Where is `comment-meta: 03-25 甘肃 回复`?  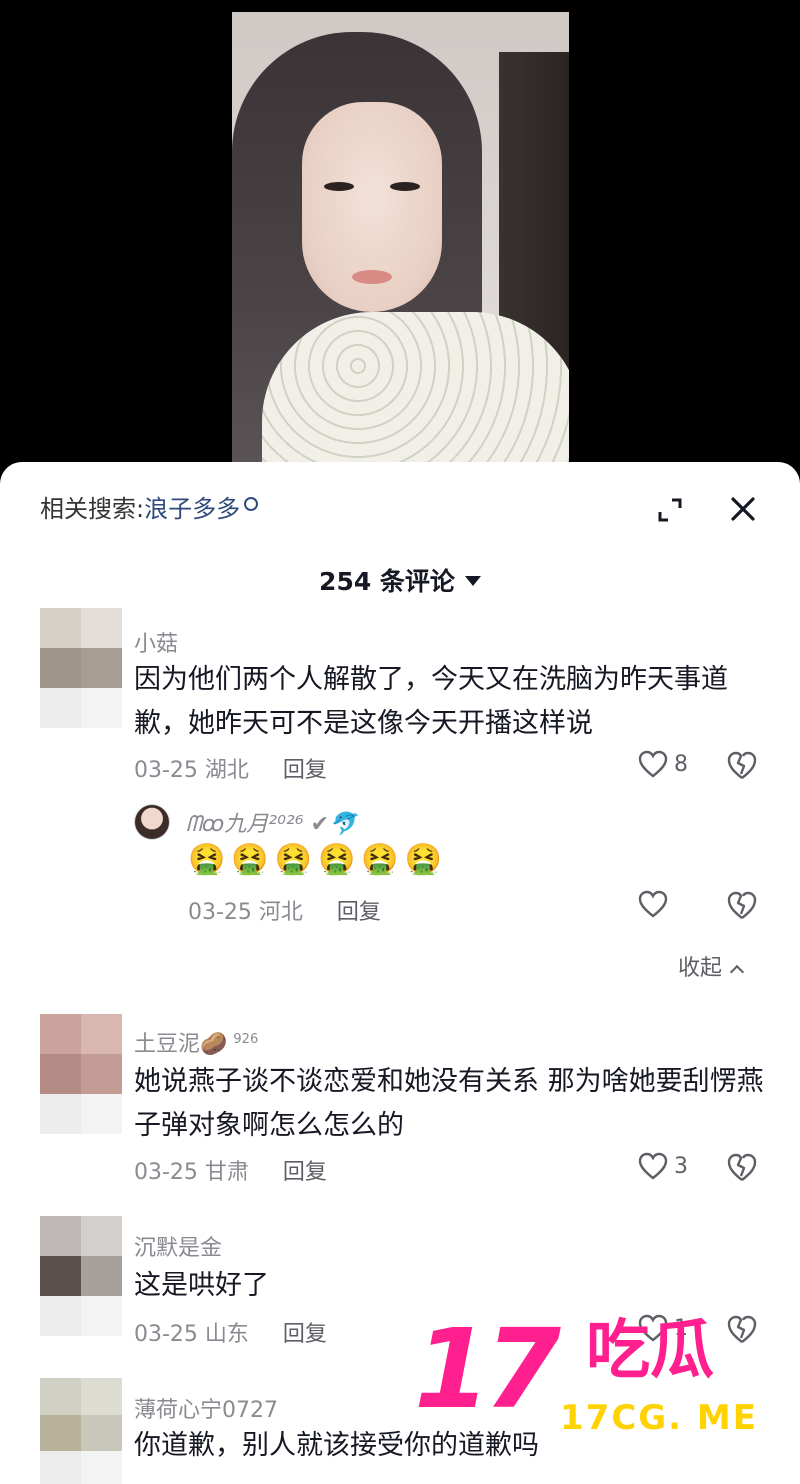 comment-meta: 03-25 甘肃 回复 is located at coordinates (230, 1170).